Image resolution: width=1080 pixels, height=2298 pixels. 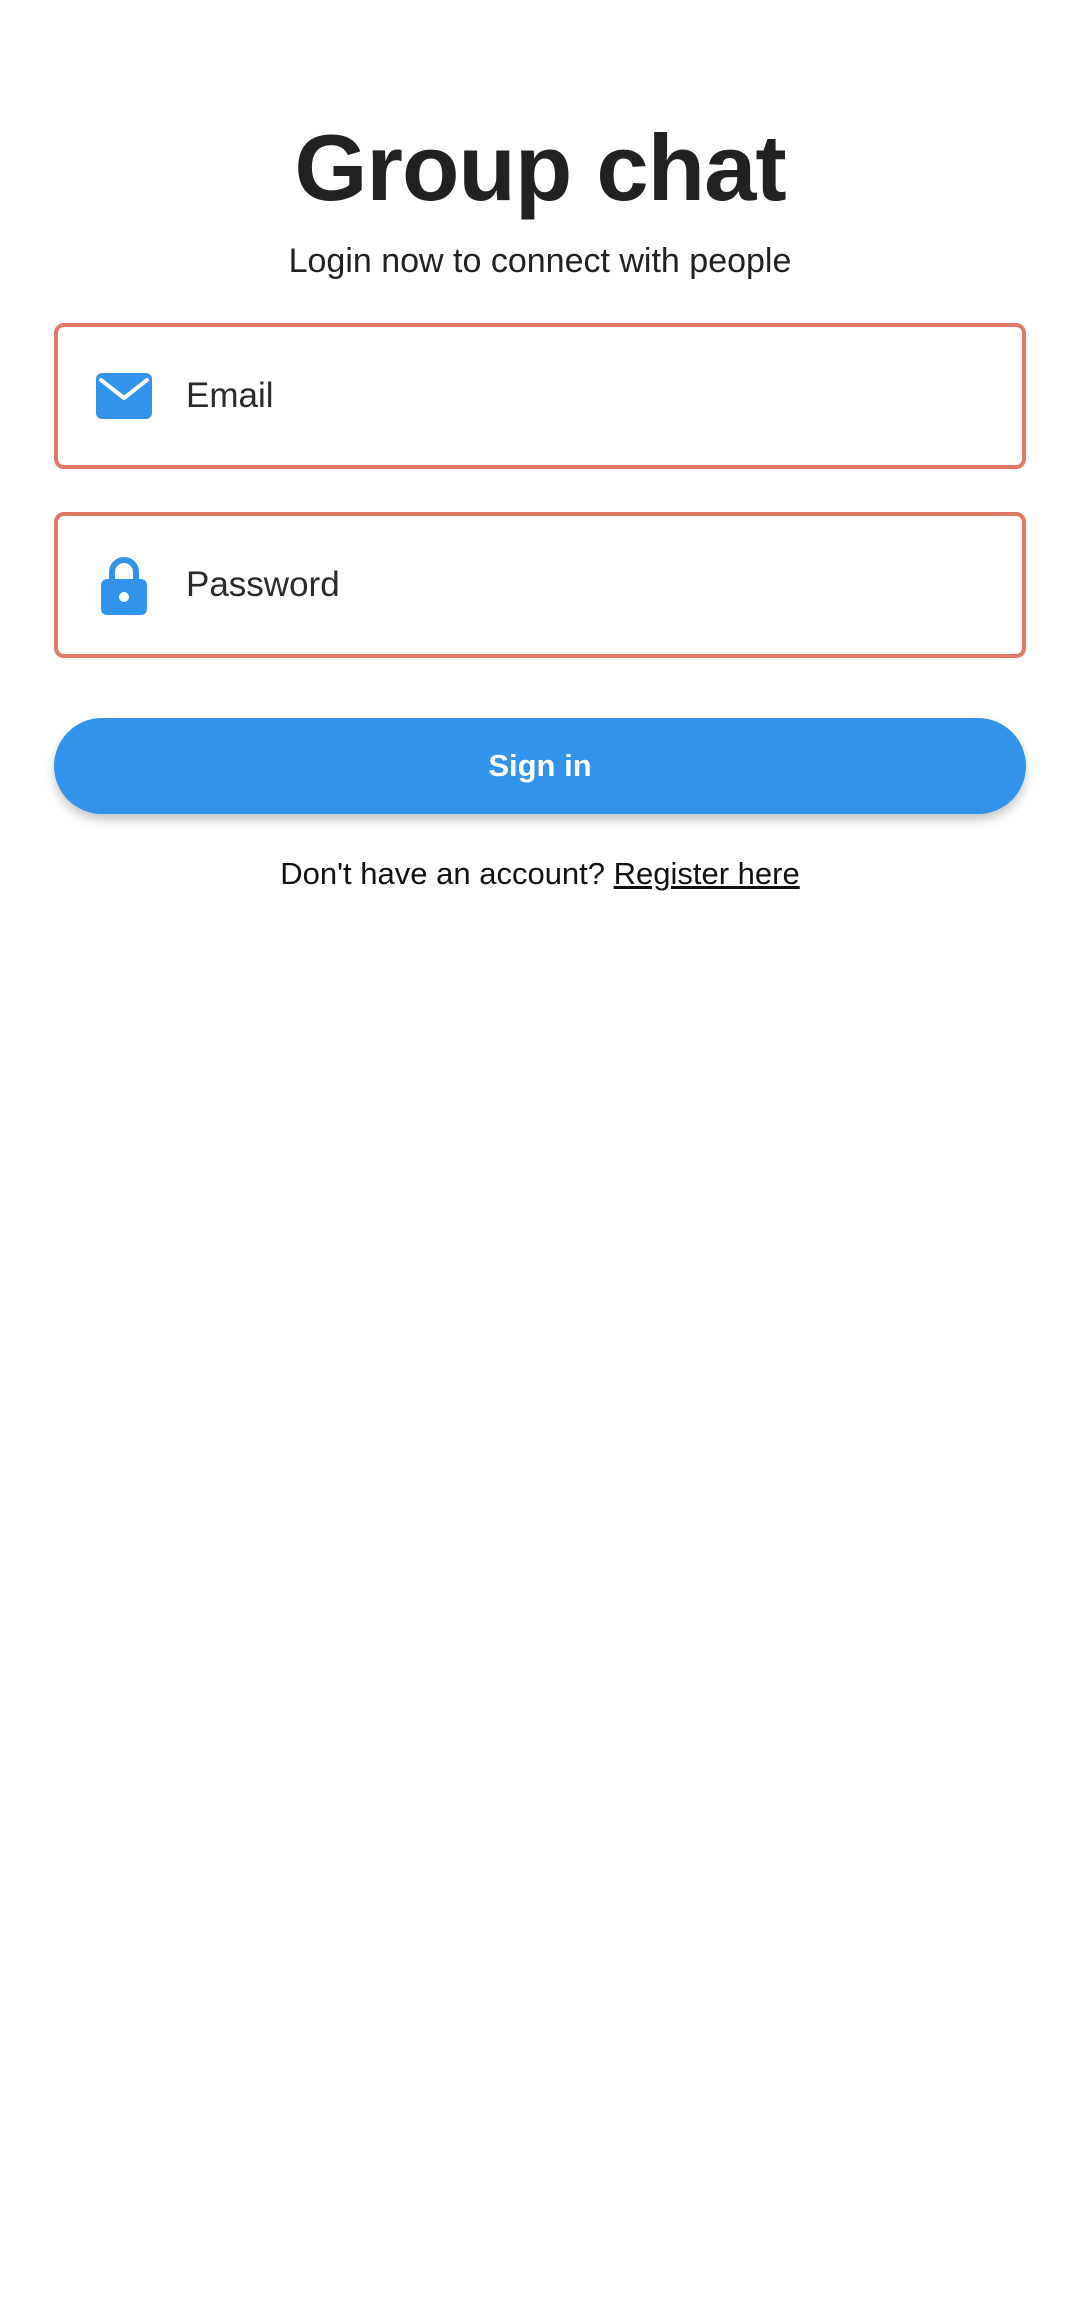 I want to click on password-field, so click(x=540, y=585).